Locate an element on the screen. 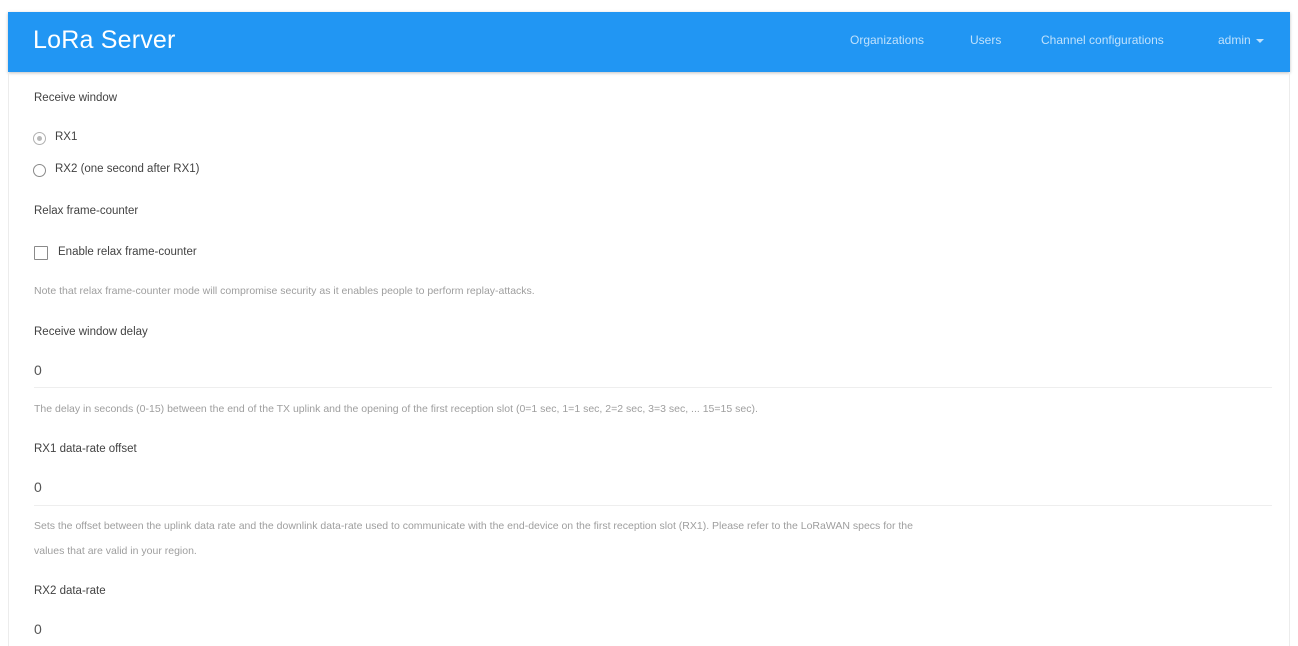 The image size is (1298, 646). rx1-data-rate-offset-help-line2: values that are valid in your region. is located at coordinates (115, 551).